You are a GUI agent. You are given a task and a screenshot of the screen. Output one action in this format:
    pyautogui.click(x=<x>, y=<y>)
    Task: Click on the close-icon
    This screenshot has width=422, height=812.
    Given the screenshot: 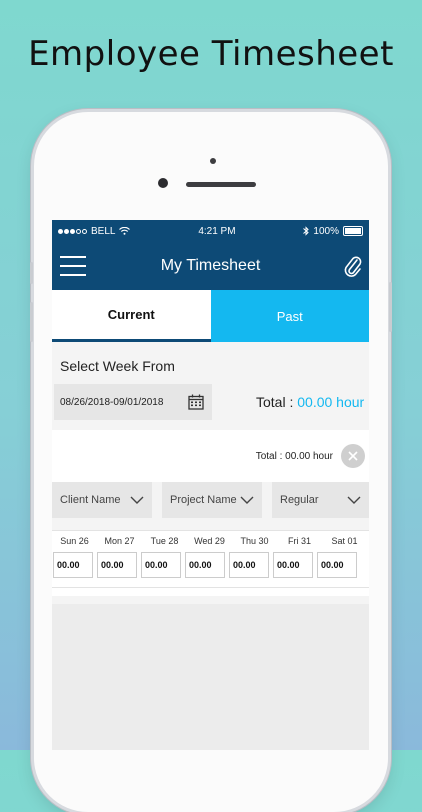 What is the action you would take?
    pyautogui.click(x=353, y=456)
    